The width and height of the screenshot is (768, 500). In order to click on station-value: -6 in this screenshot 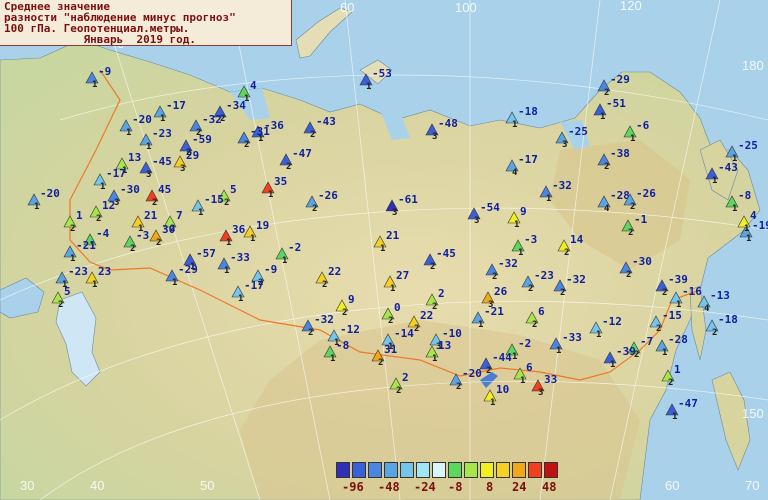, I will do `click(643, 125)`.